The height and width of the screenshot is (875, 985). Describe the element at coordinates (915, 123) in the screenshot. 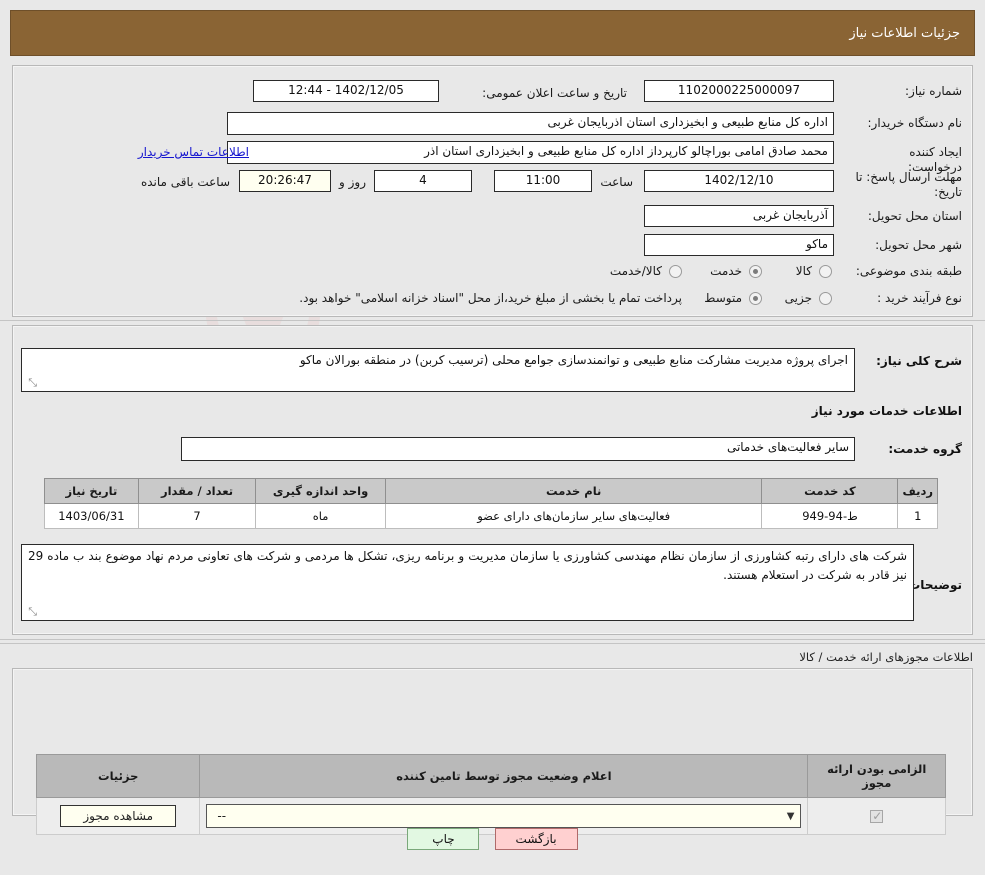

I see `buyer-org-label: نام دستگاه خریدار:` at that location.